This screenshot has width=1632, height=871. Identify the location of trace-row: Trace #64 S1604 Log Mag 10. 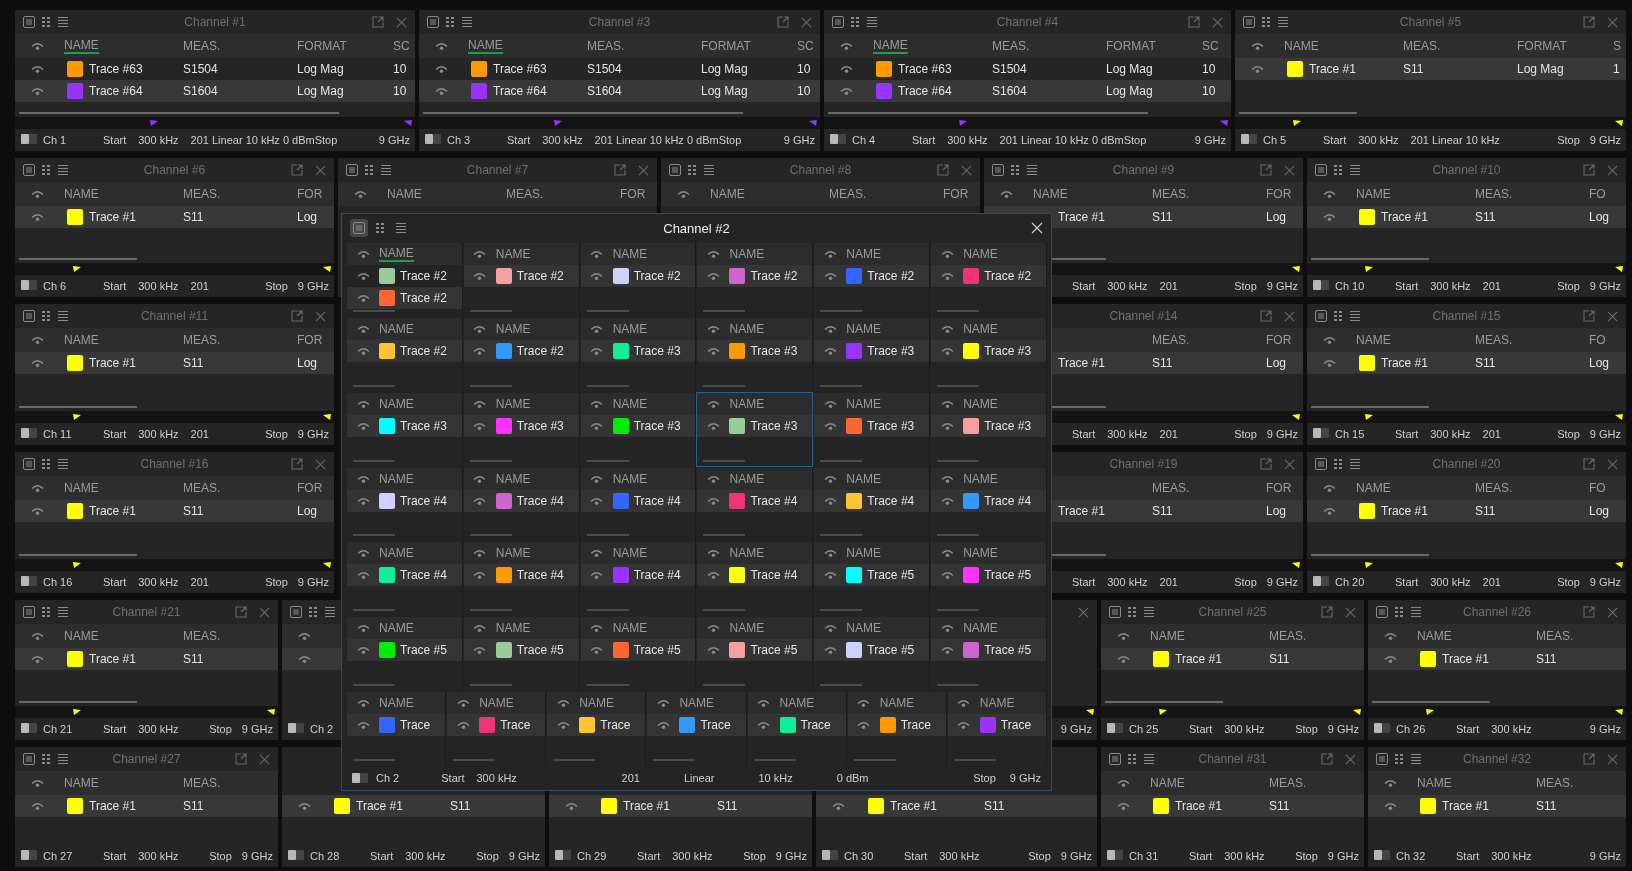
(1027, 91).